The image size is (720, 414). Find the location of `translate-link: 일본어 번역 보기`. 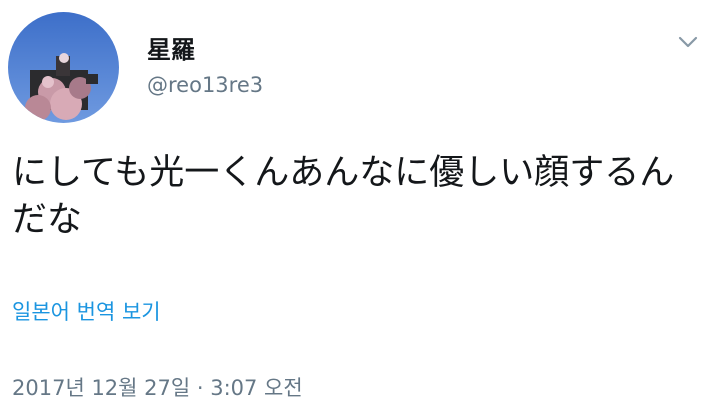

translate-link: 일본어 번역 보기 is located at coordinates (86, 312).